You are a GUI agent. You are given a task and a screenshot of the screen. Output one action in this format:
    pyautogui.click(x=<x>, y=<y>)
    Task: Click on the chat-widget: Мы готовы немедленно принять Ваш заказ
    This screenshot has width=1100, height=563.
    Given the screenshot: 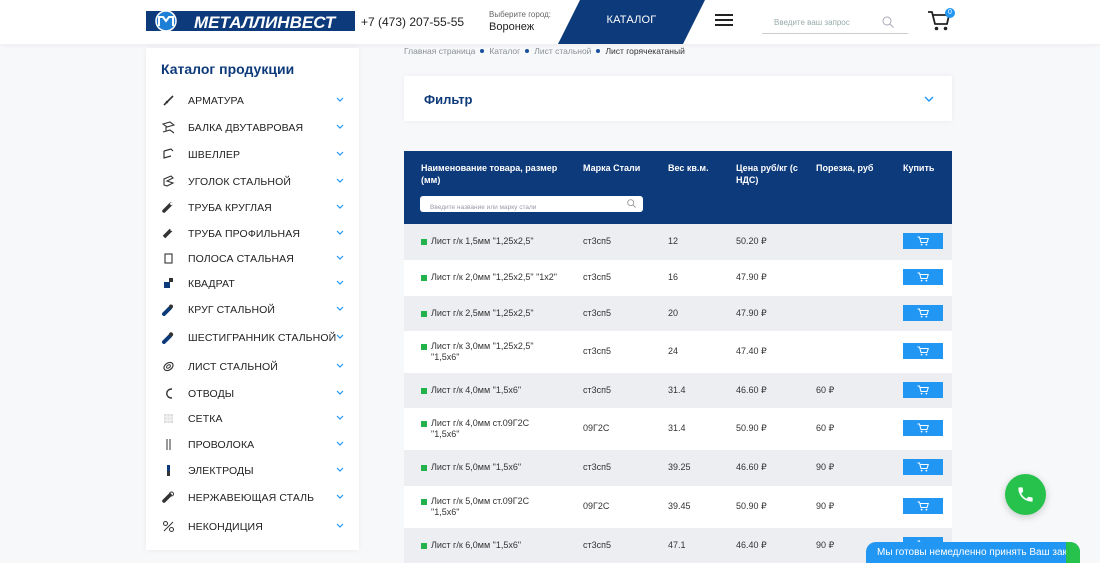 What is the action you would take?
    pyautogui.click(x=973, y=552)
    